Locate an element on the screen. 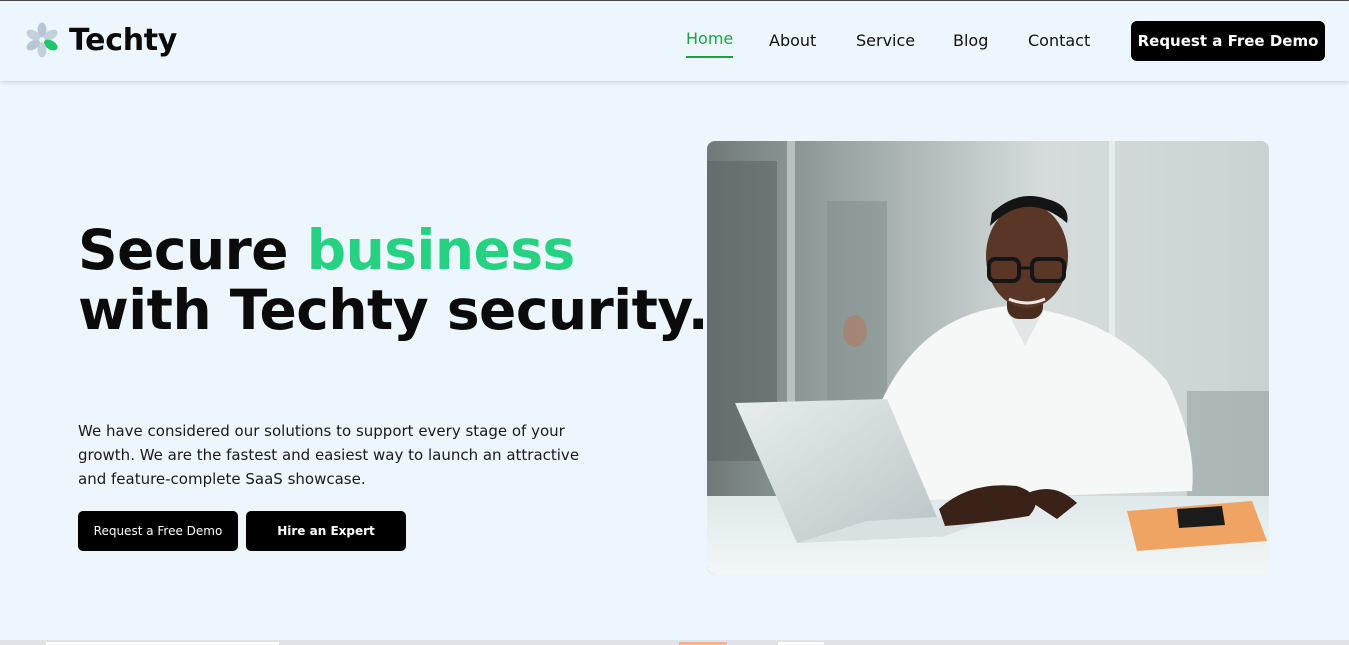  nav-service: Service is located at coordinates (885, 40).